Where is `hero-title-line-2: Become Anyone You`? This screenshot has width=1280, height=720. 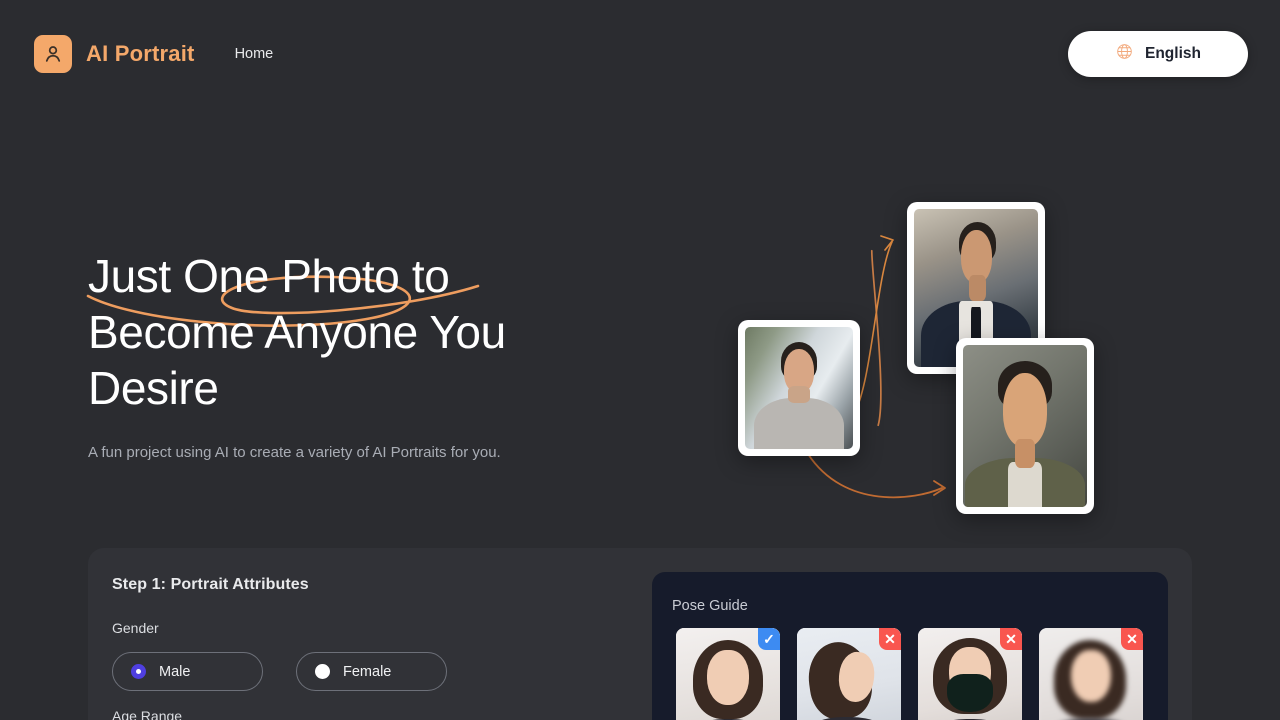
hero-title-line-2: Become Anyone You is located at coordinates (297, 332).